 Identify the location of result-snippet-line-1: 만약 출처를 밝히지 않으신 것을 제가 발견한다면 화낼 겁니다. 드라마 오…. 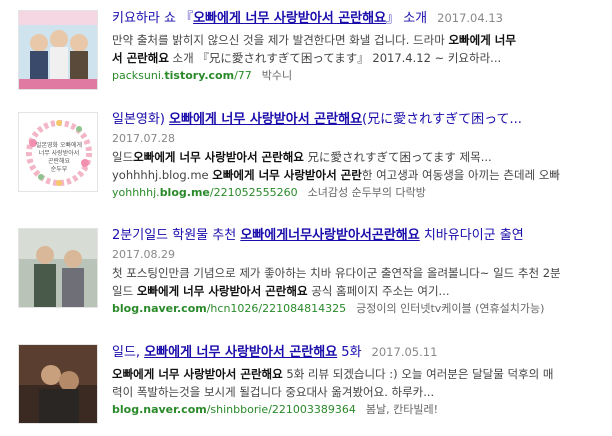
(314, 40).